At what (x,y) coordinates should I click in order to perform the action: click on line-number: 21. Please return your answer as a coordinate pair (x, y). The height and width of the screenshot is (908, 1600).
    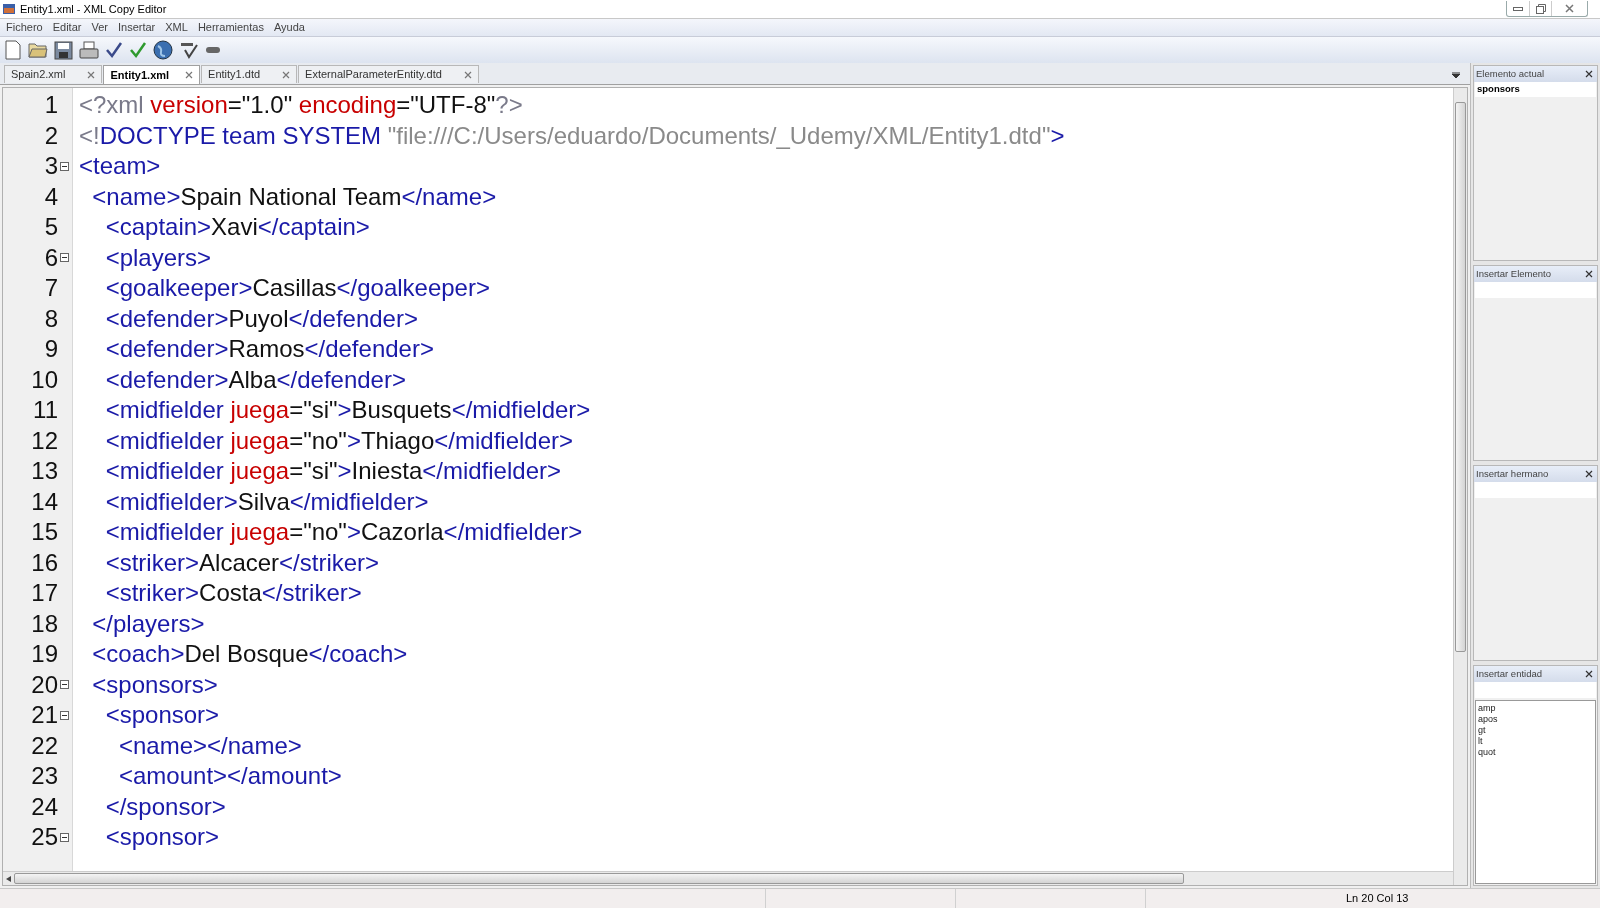
    Looking at the image, I should click on (44, 715).